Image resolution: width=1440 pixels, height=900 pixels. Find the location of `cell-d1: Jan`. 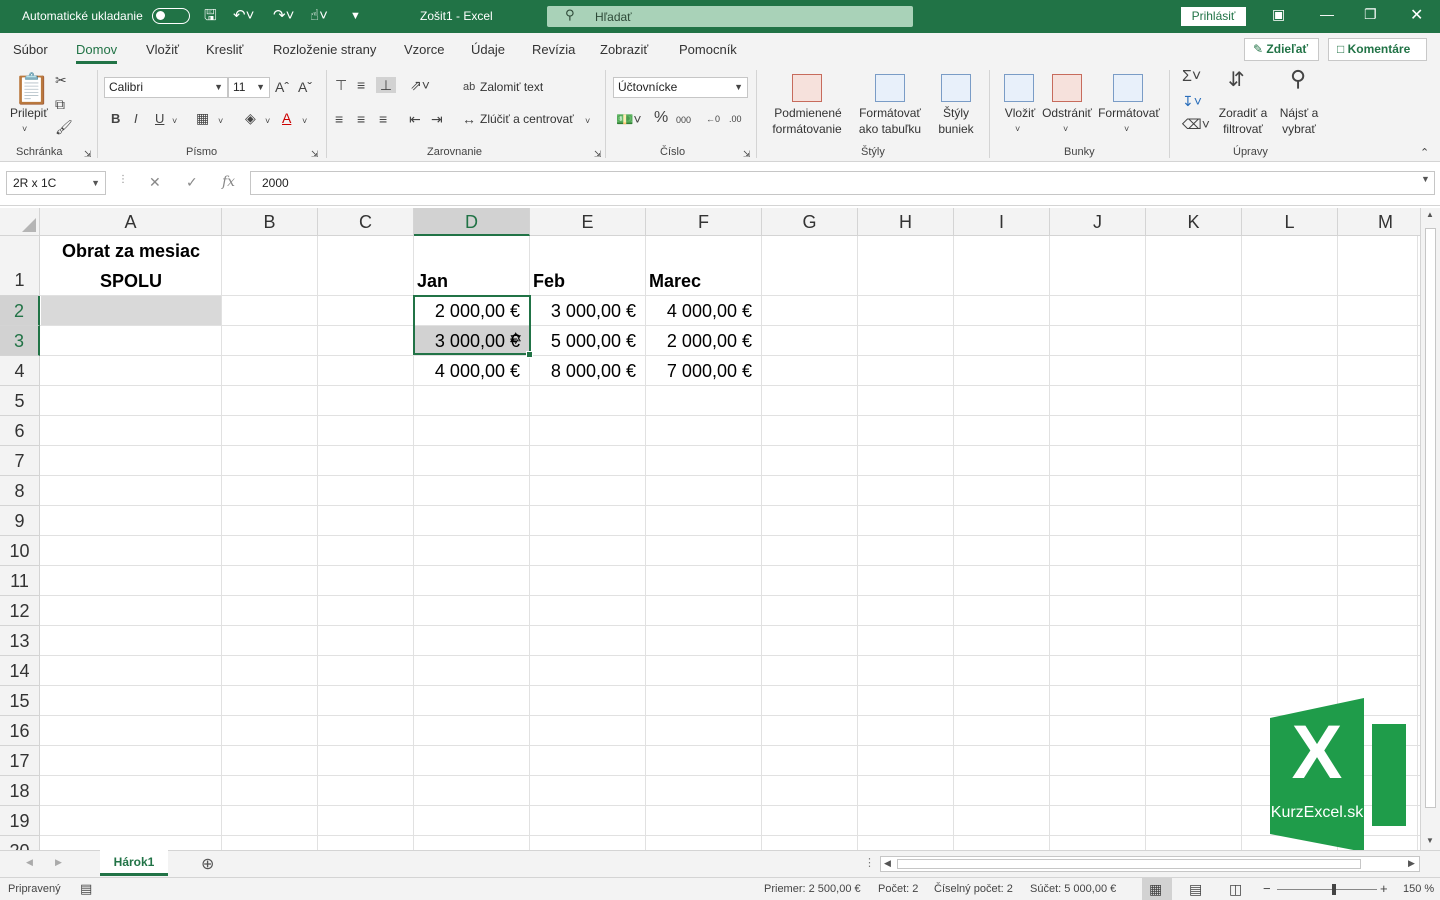

cell-d1: Jan is located at coordinates (472, 281).